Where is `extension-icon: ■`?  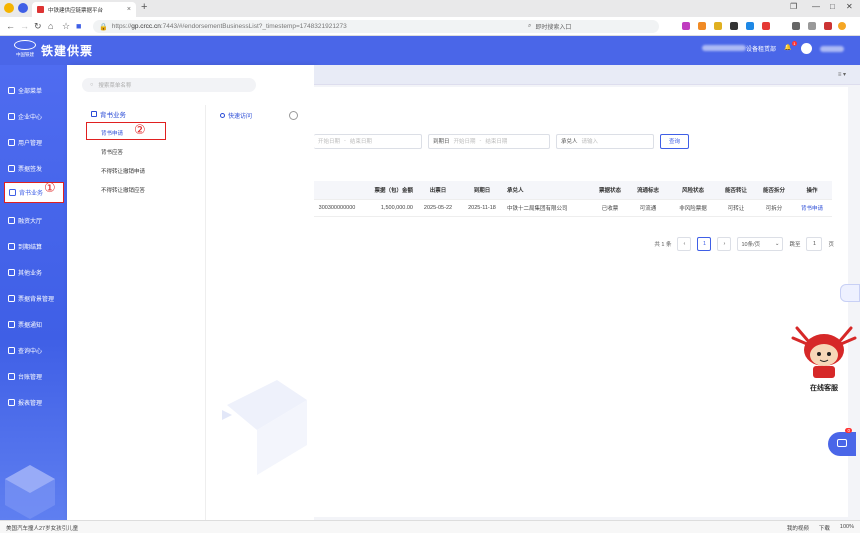
extension-icon: ■ is located at coordinates (78, 26).